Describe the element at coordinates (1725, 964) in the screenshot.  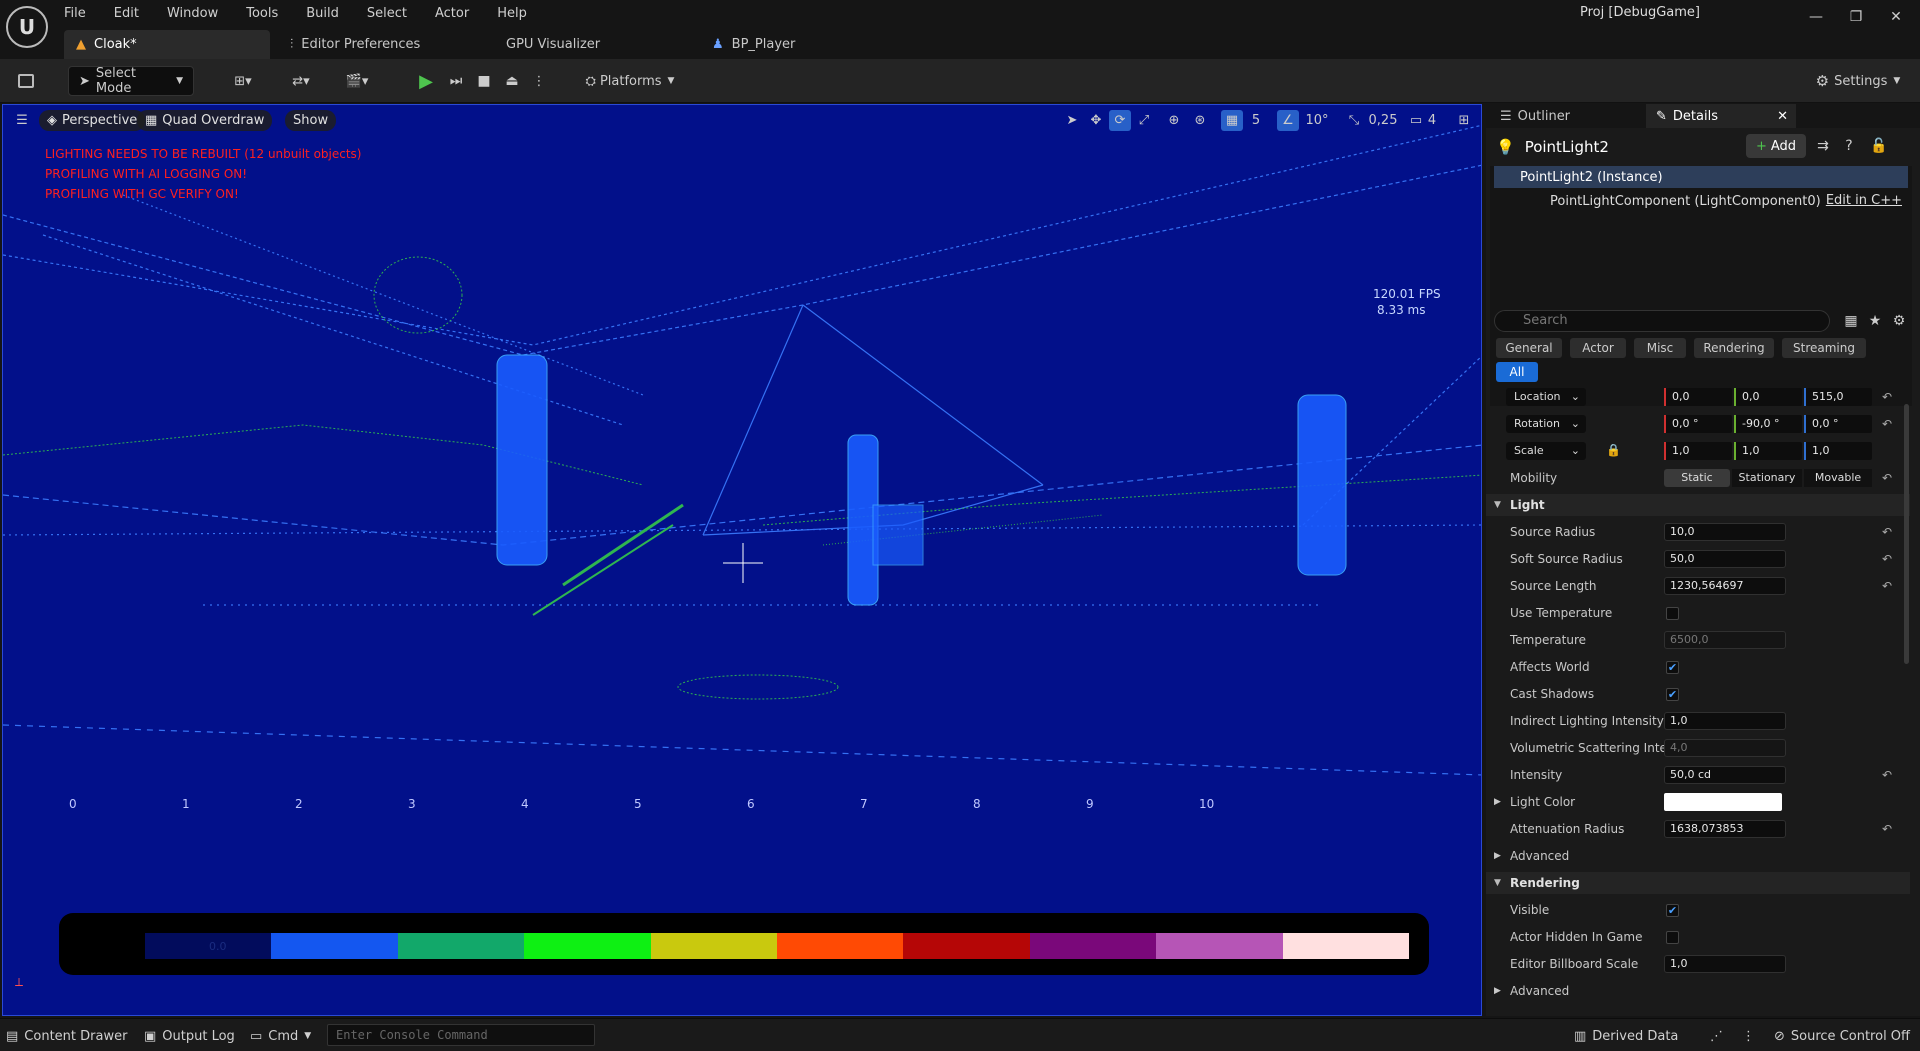
I see `billboard-scale-field: 1,0` at that location.